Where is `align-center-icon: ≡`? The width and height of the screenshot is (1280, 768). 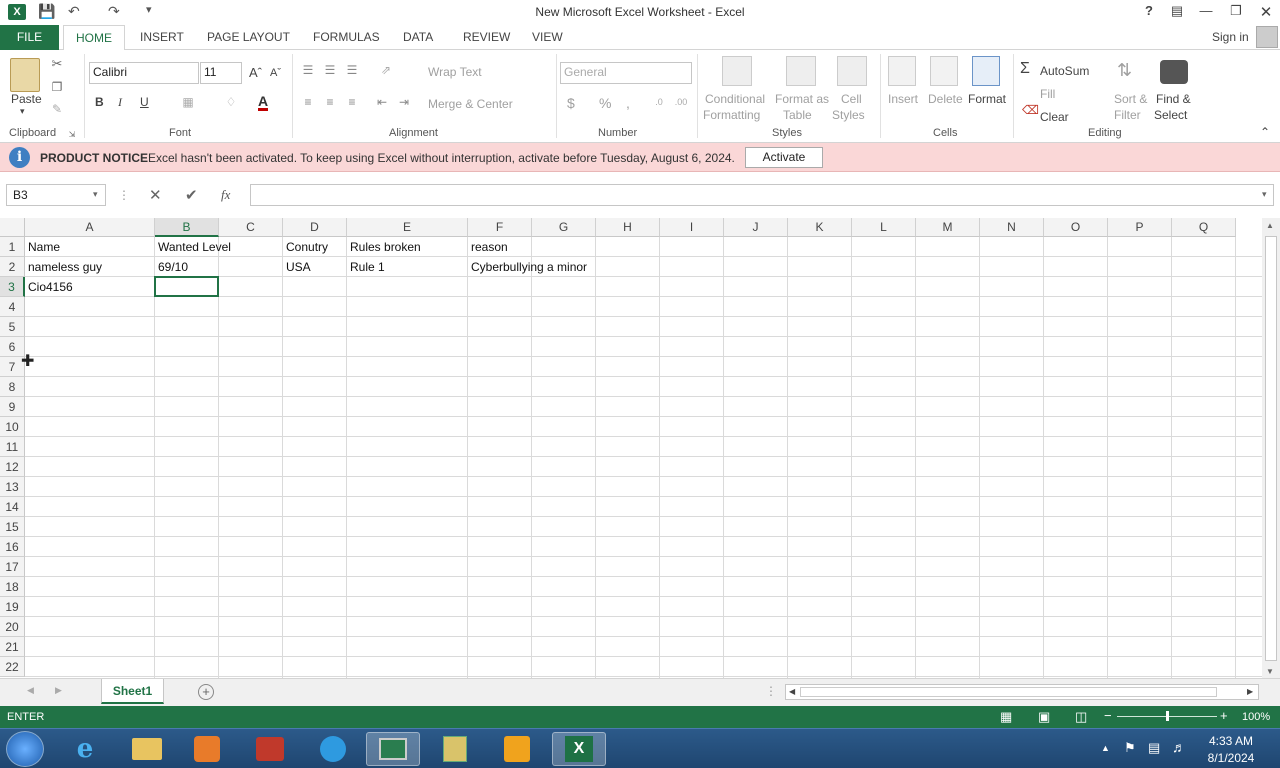
align-center-icon: ≡ is located at coordinates (330, 102).